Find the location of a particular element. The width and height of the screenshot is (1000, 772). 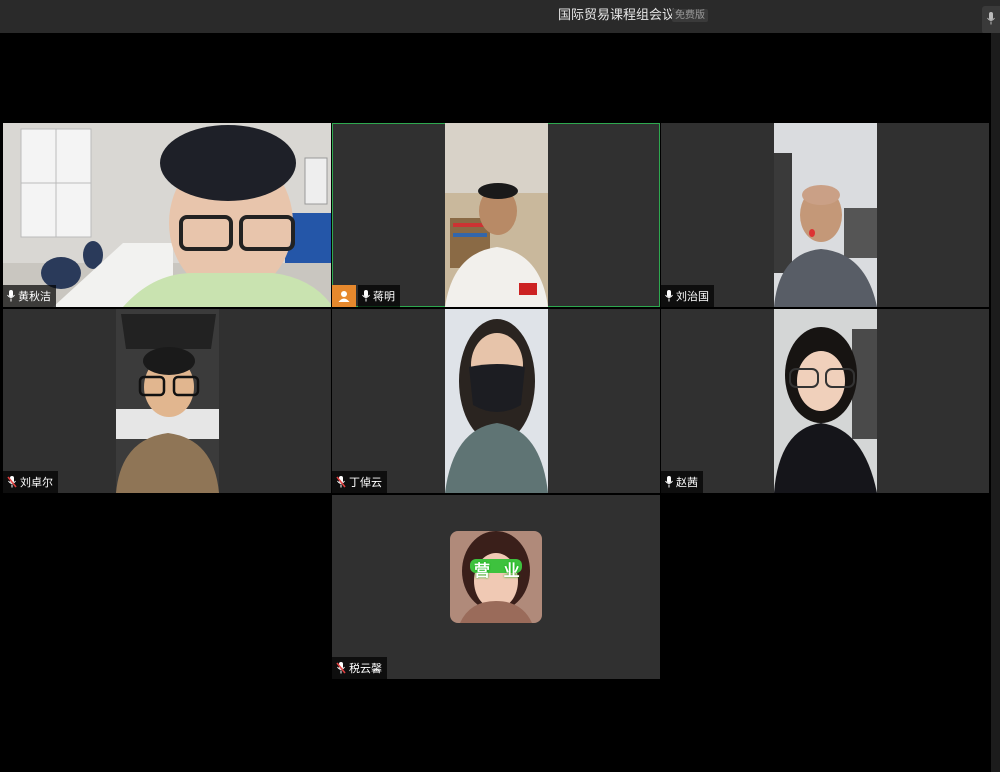

video-tile: 丁倬云 is located at coordinates (496, 401).